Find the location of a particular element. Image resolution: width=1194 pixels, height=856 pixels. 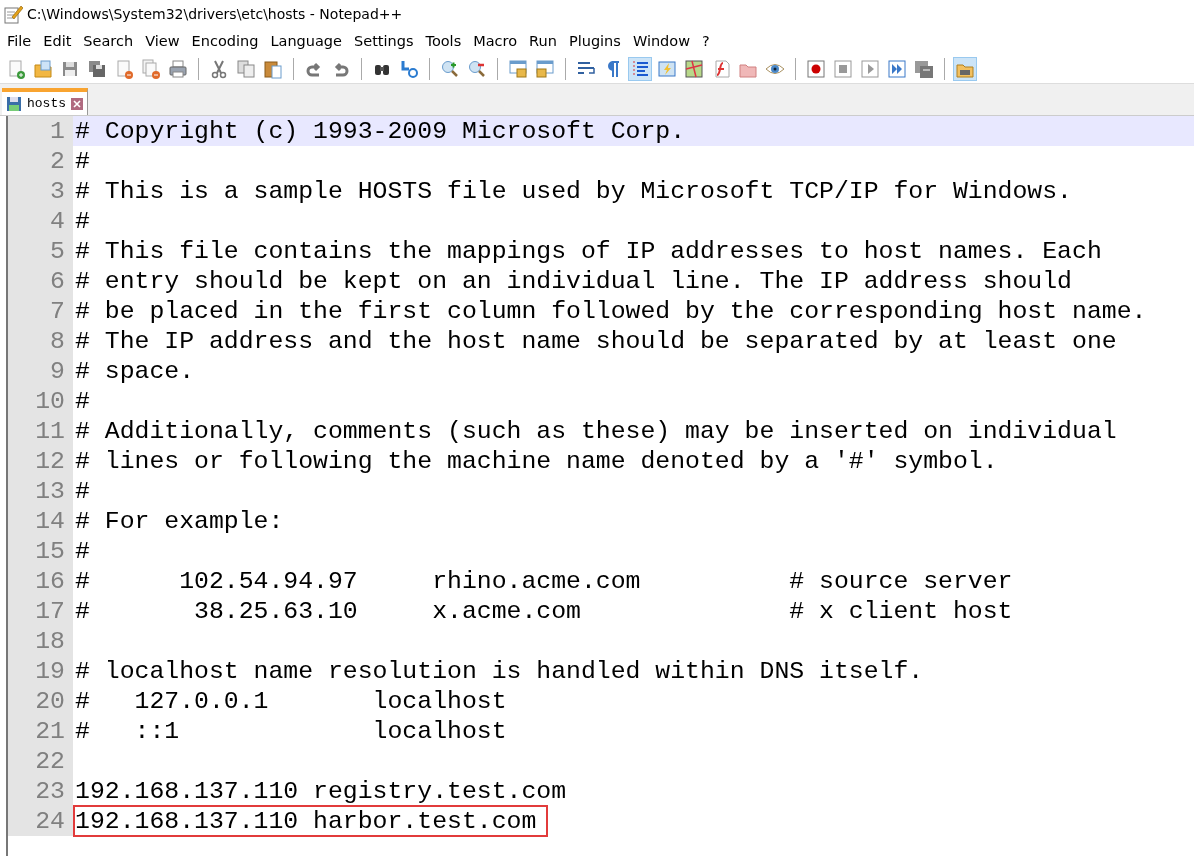

indent-guide-icon is located at coordinates (640, 69).